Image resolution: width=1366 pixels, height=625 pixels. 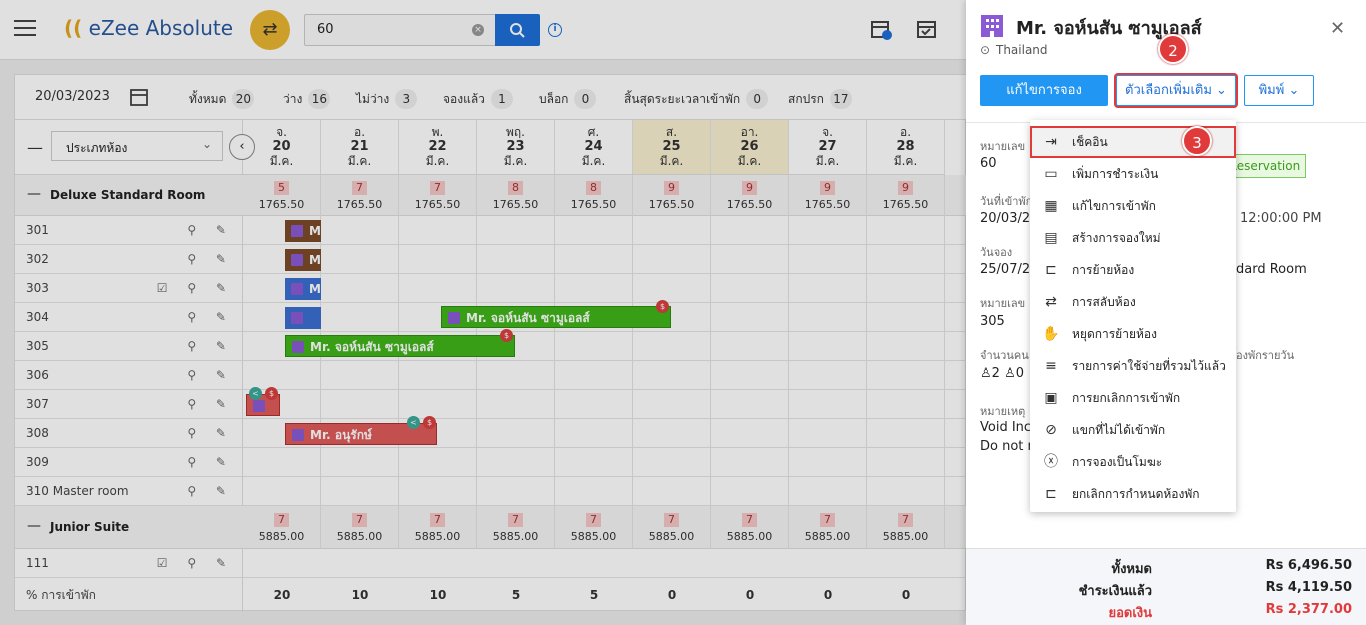 I want to click on menu-item-swap-room: ⇄ การสลับห้อง, so click(x=1133, y=302).